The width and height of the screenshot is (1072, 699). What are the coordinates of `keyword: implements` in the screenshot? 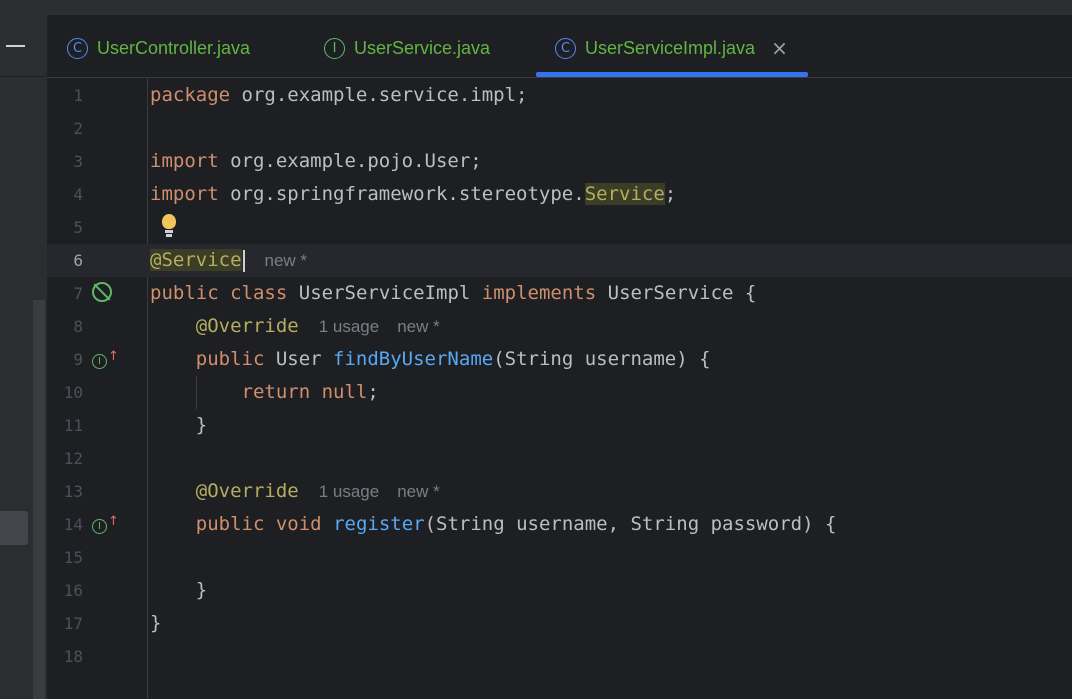 It's located at (539, 293).